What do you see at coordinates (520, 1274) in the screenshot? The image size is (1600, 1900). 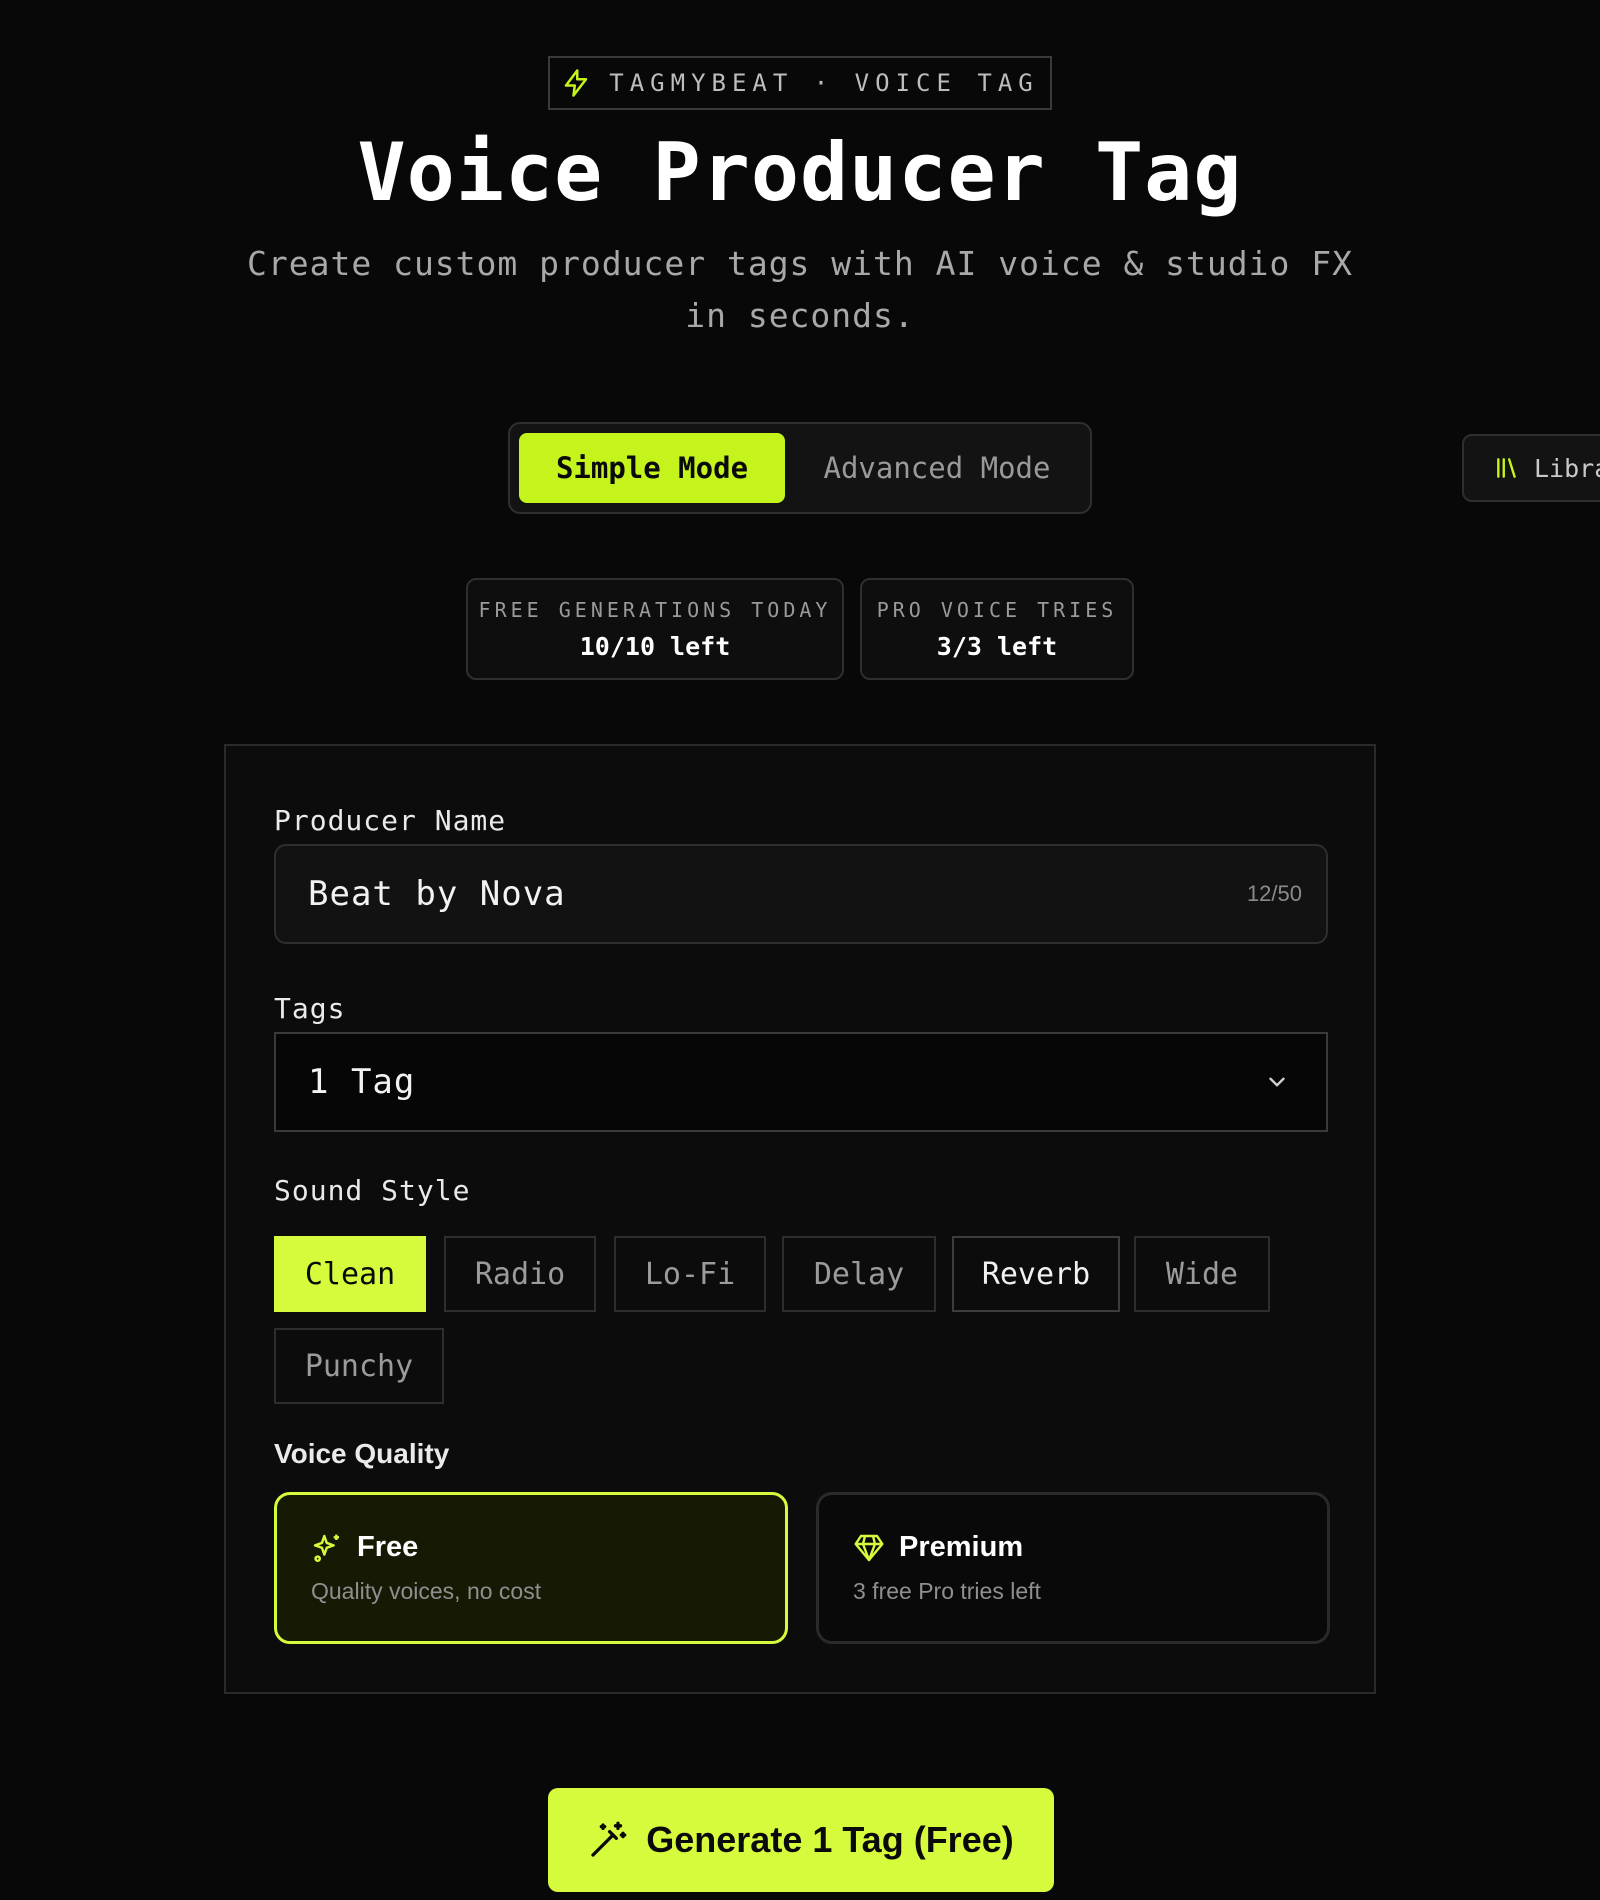 I see `style-chip-radio: Radio` at bounding box center [520, 1274].